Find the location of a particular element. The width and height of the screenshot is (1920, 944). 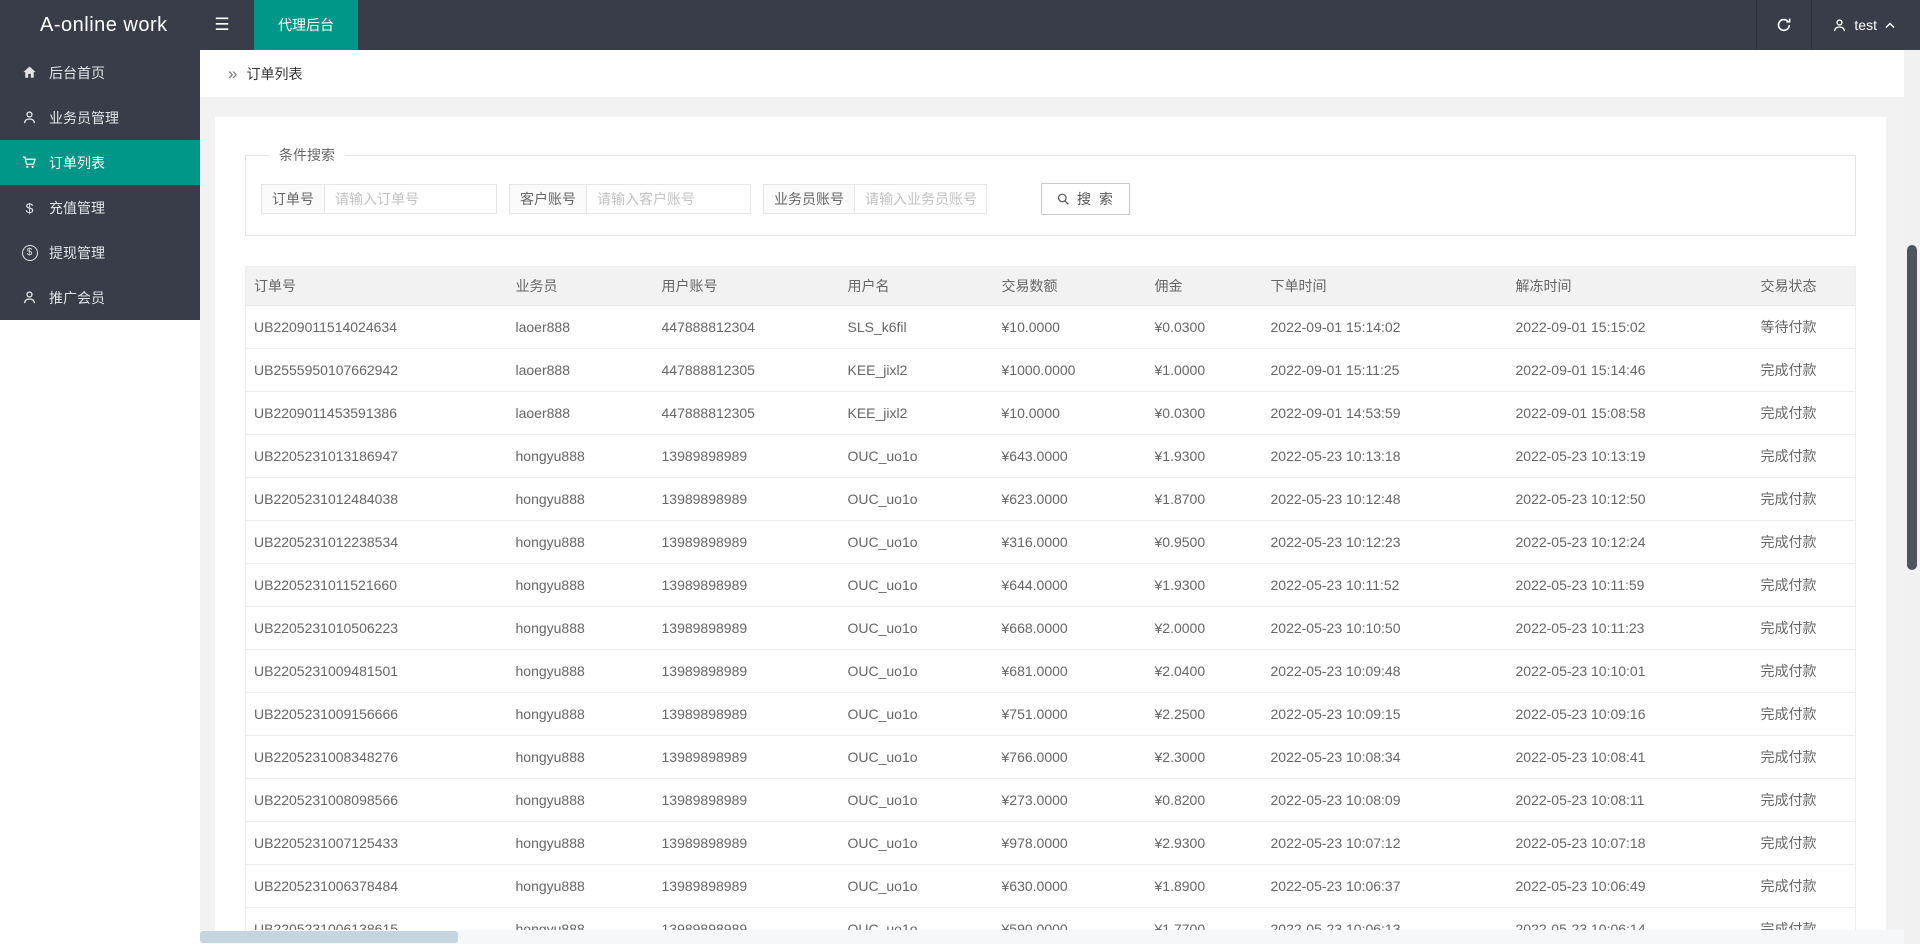

table-cell: ¥643.0000 is located at coordinates (1070, 456).